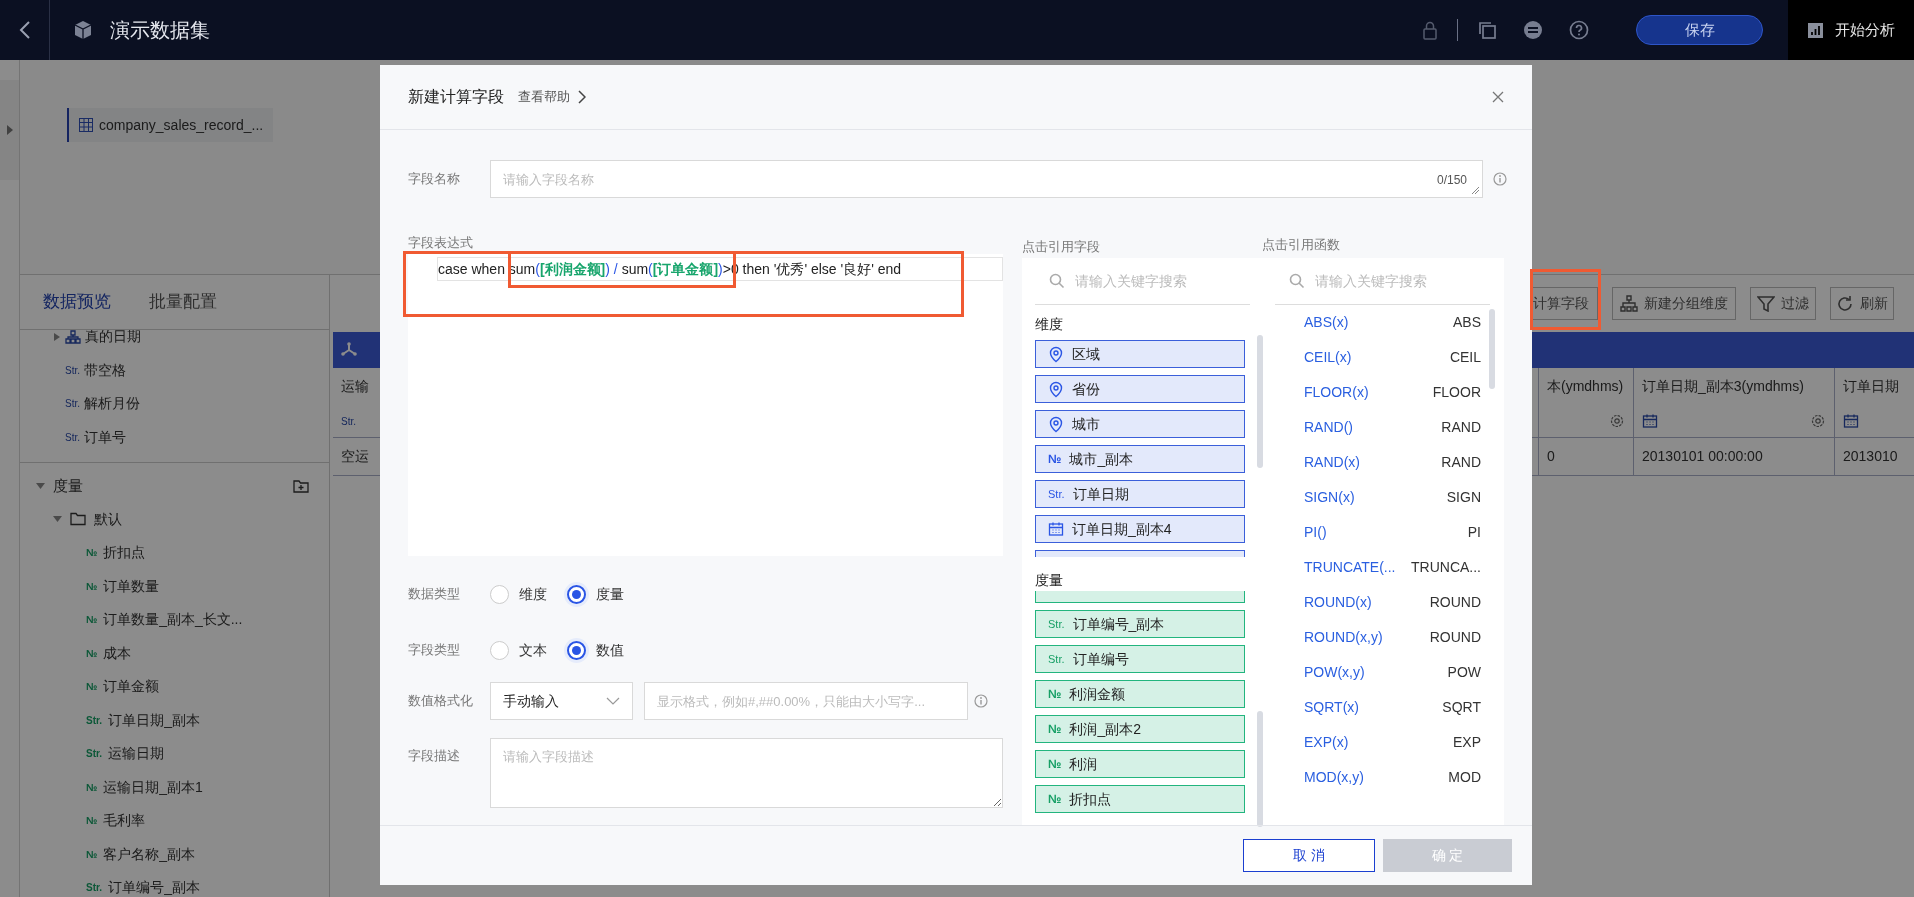  Describe the element at coordinates (1386, 777) in the screenshot. I see `function-item: MOD(x,y) MOD` at that location.